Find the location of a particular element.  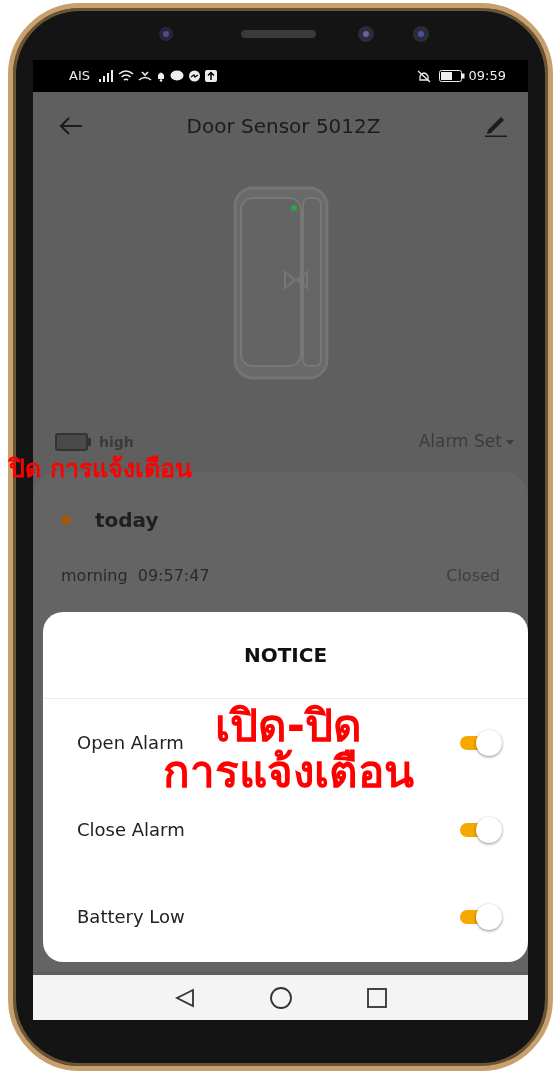

wifi-icon is located at coordinates (126, 76).